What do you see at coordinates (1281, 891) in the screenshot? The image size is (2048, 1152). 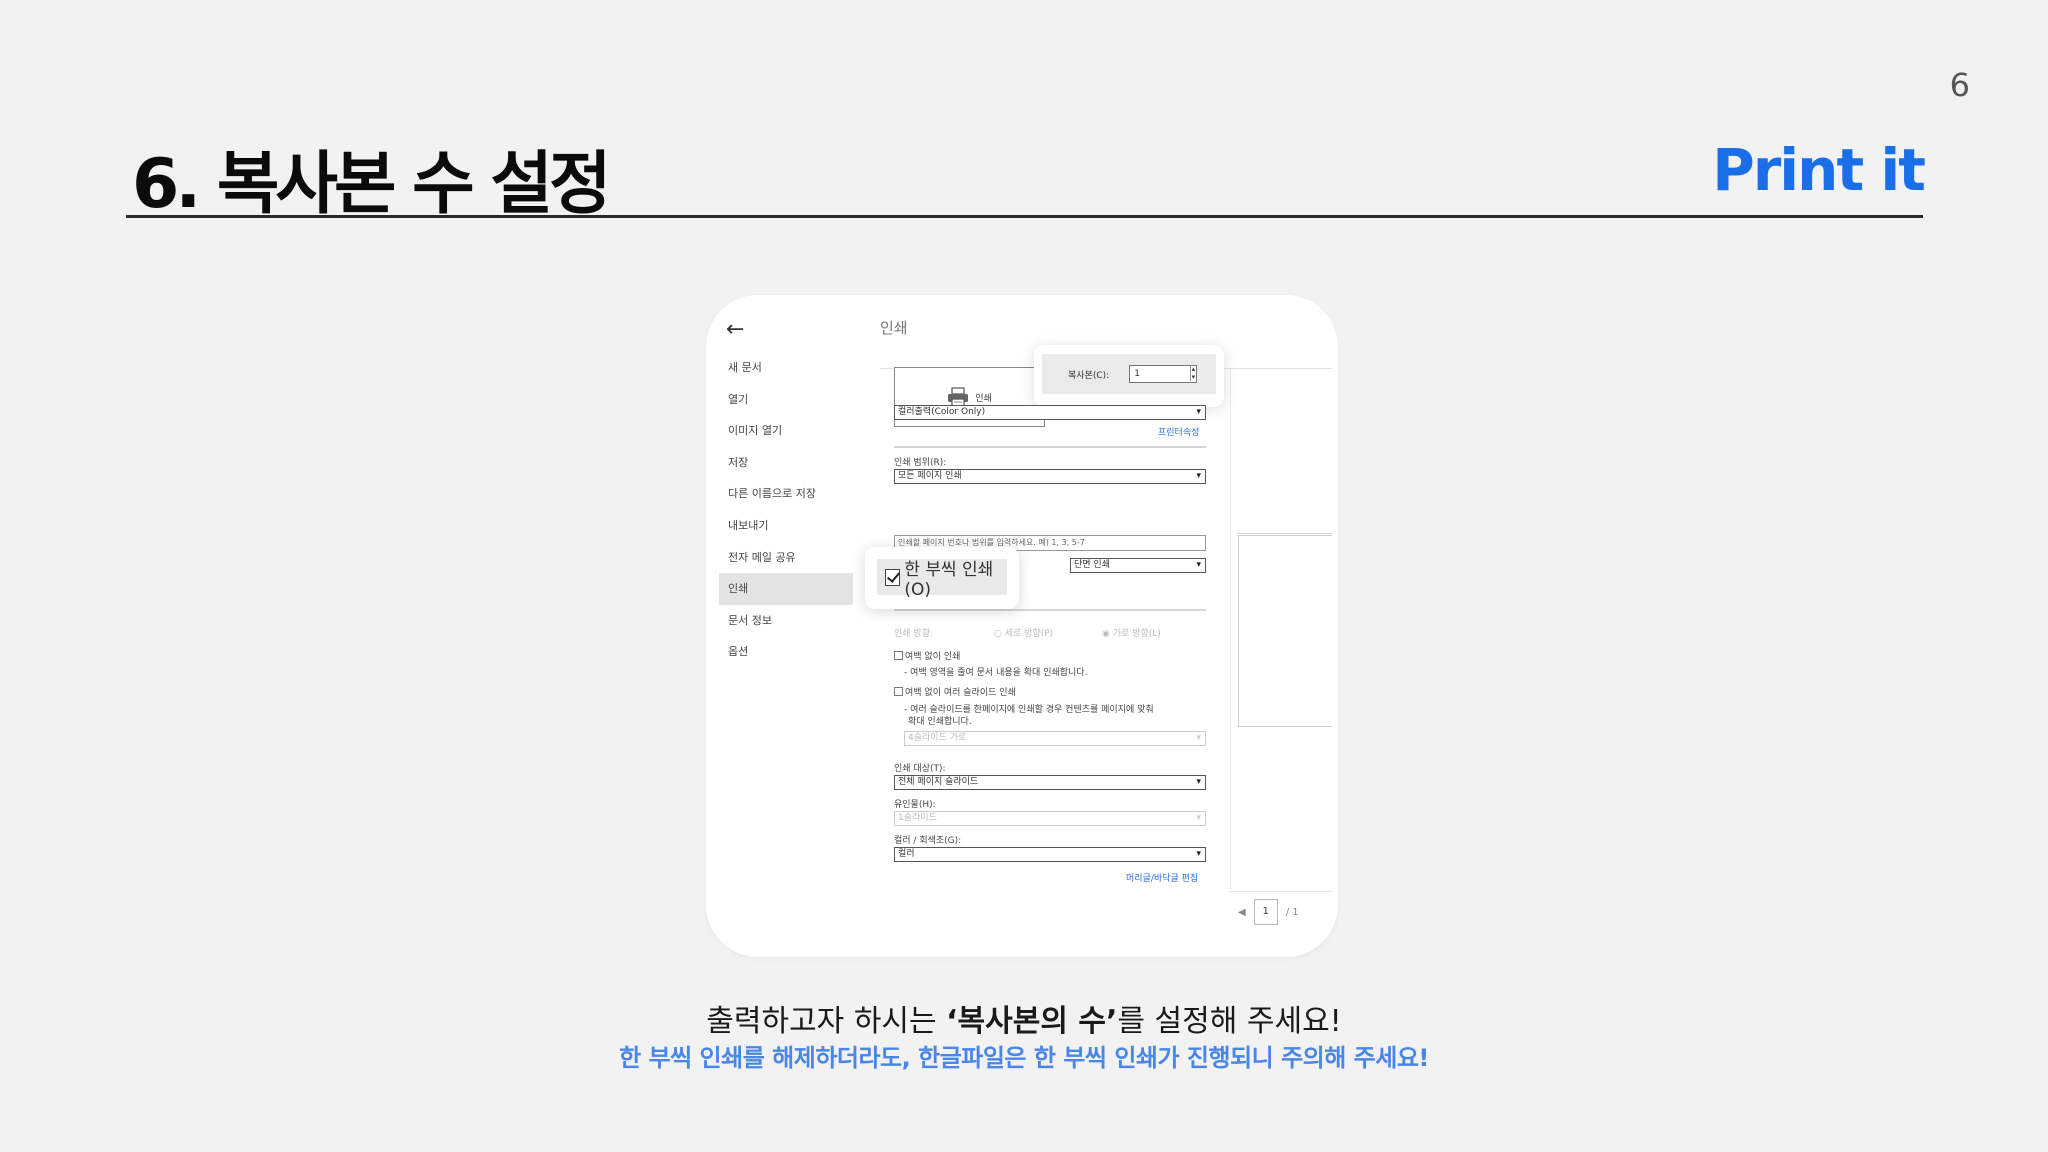 I see `pager-divider` at bounding box center [1281, 891].